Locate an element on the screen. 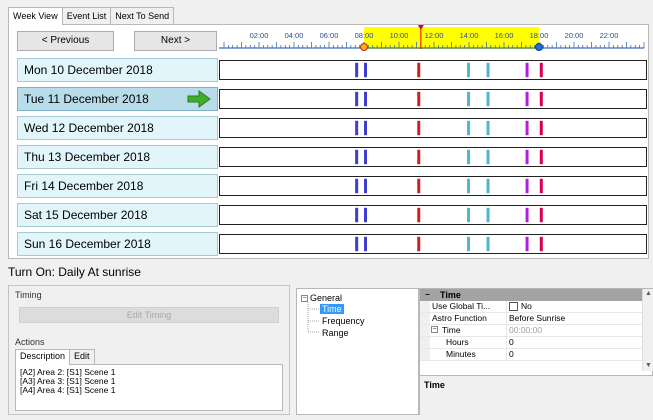  edit-timing-button: Edit Timing is located at coordinates (149, 315).